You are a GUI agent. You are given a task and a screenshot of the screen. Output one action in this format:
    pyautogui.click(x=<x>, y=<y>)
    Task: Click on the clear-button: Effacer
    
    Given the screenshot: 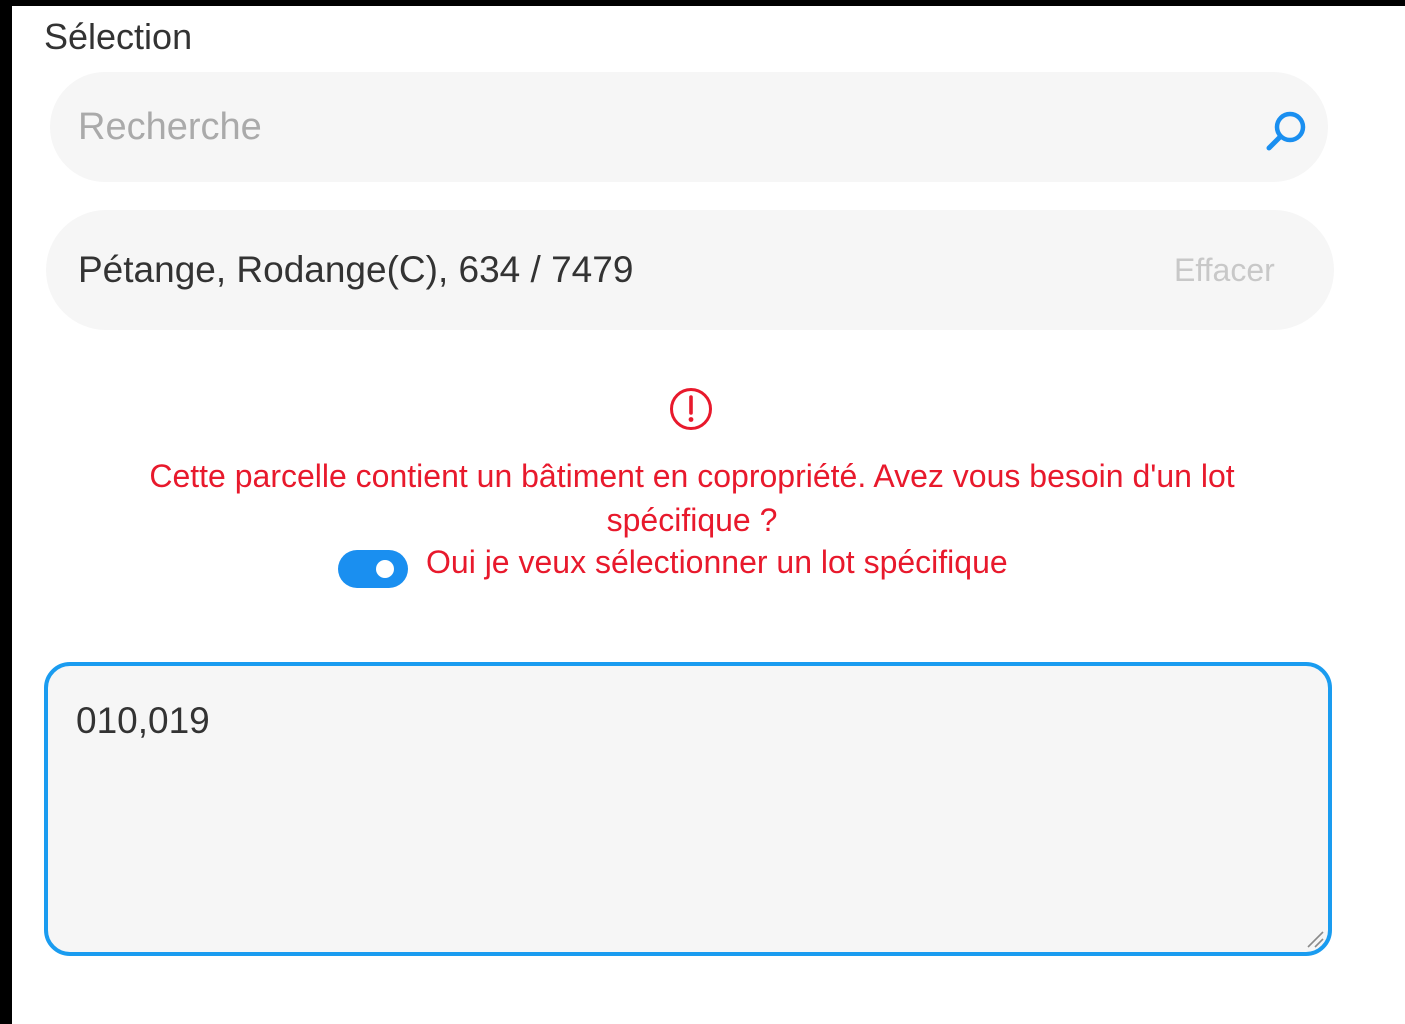 What is the action you would take?
    pyautogui.click(x=1224, y=270)
    